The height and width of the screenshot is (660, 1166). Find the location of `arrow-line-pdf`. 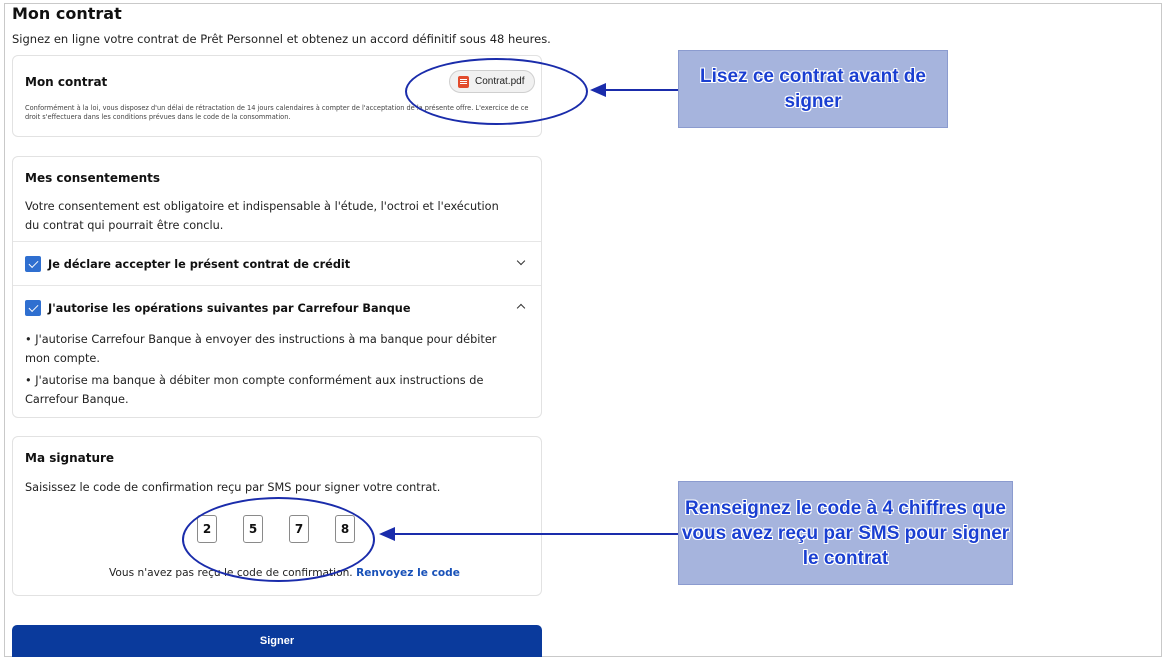

arrow-line-pdf is located at coordinates (641, 90).